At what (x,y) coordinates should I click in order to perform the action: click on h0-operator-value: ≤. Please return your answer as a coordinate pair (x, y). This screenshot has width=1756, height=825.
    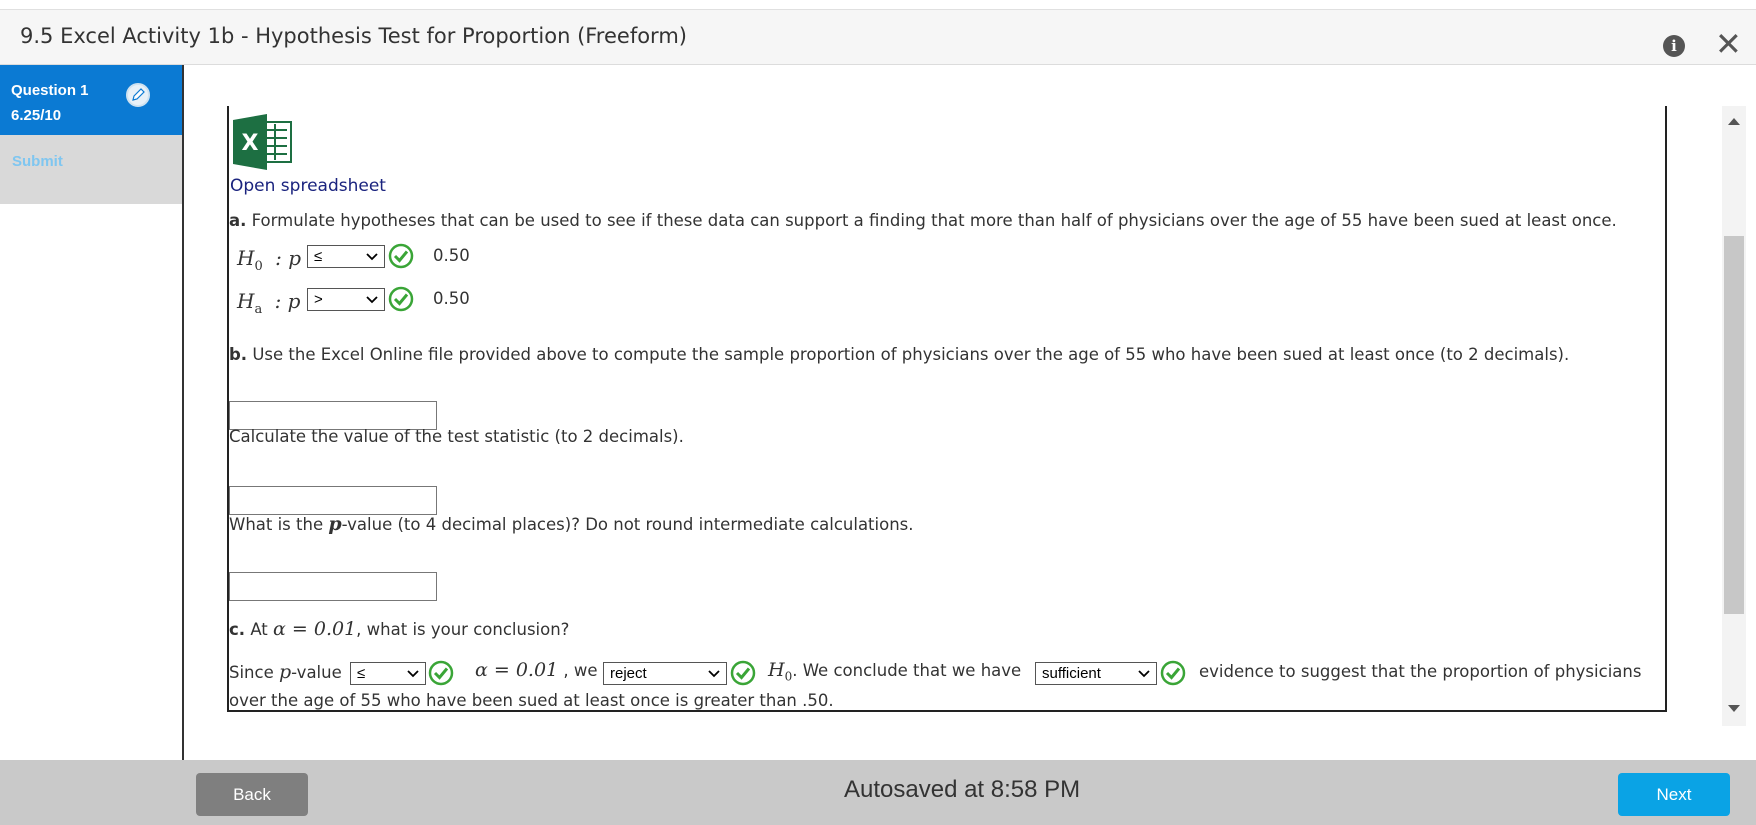
    Looking at the image, I should click on (318, 256).